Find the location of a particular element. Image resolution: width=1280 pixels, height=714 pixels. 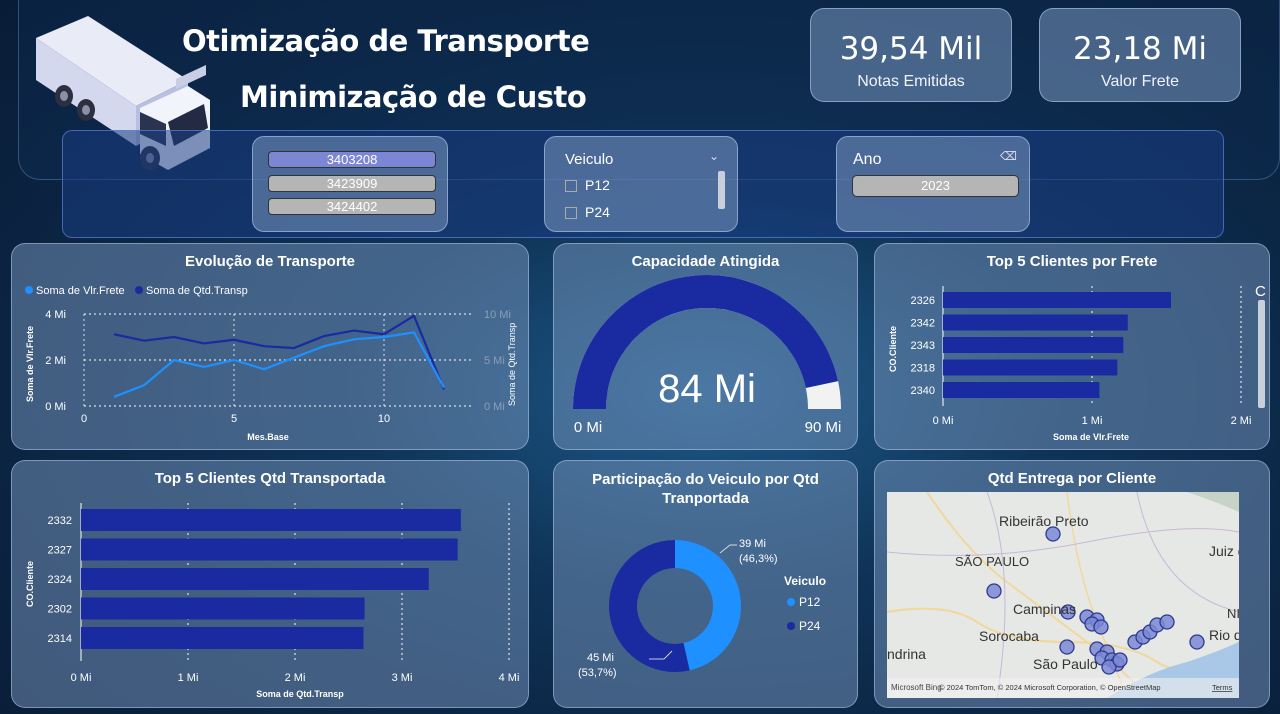

veiculo-slicer-title: Veiculo is located at coordinates (589, 159).